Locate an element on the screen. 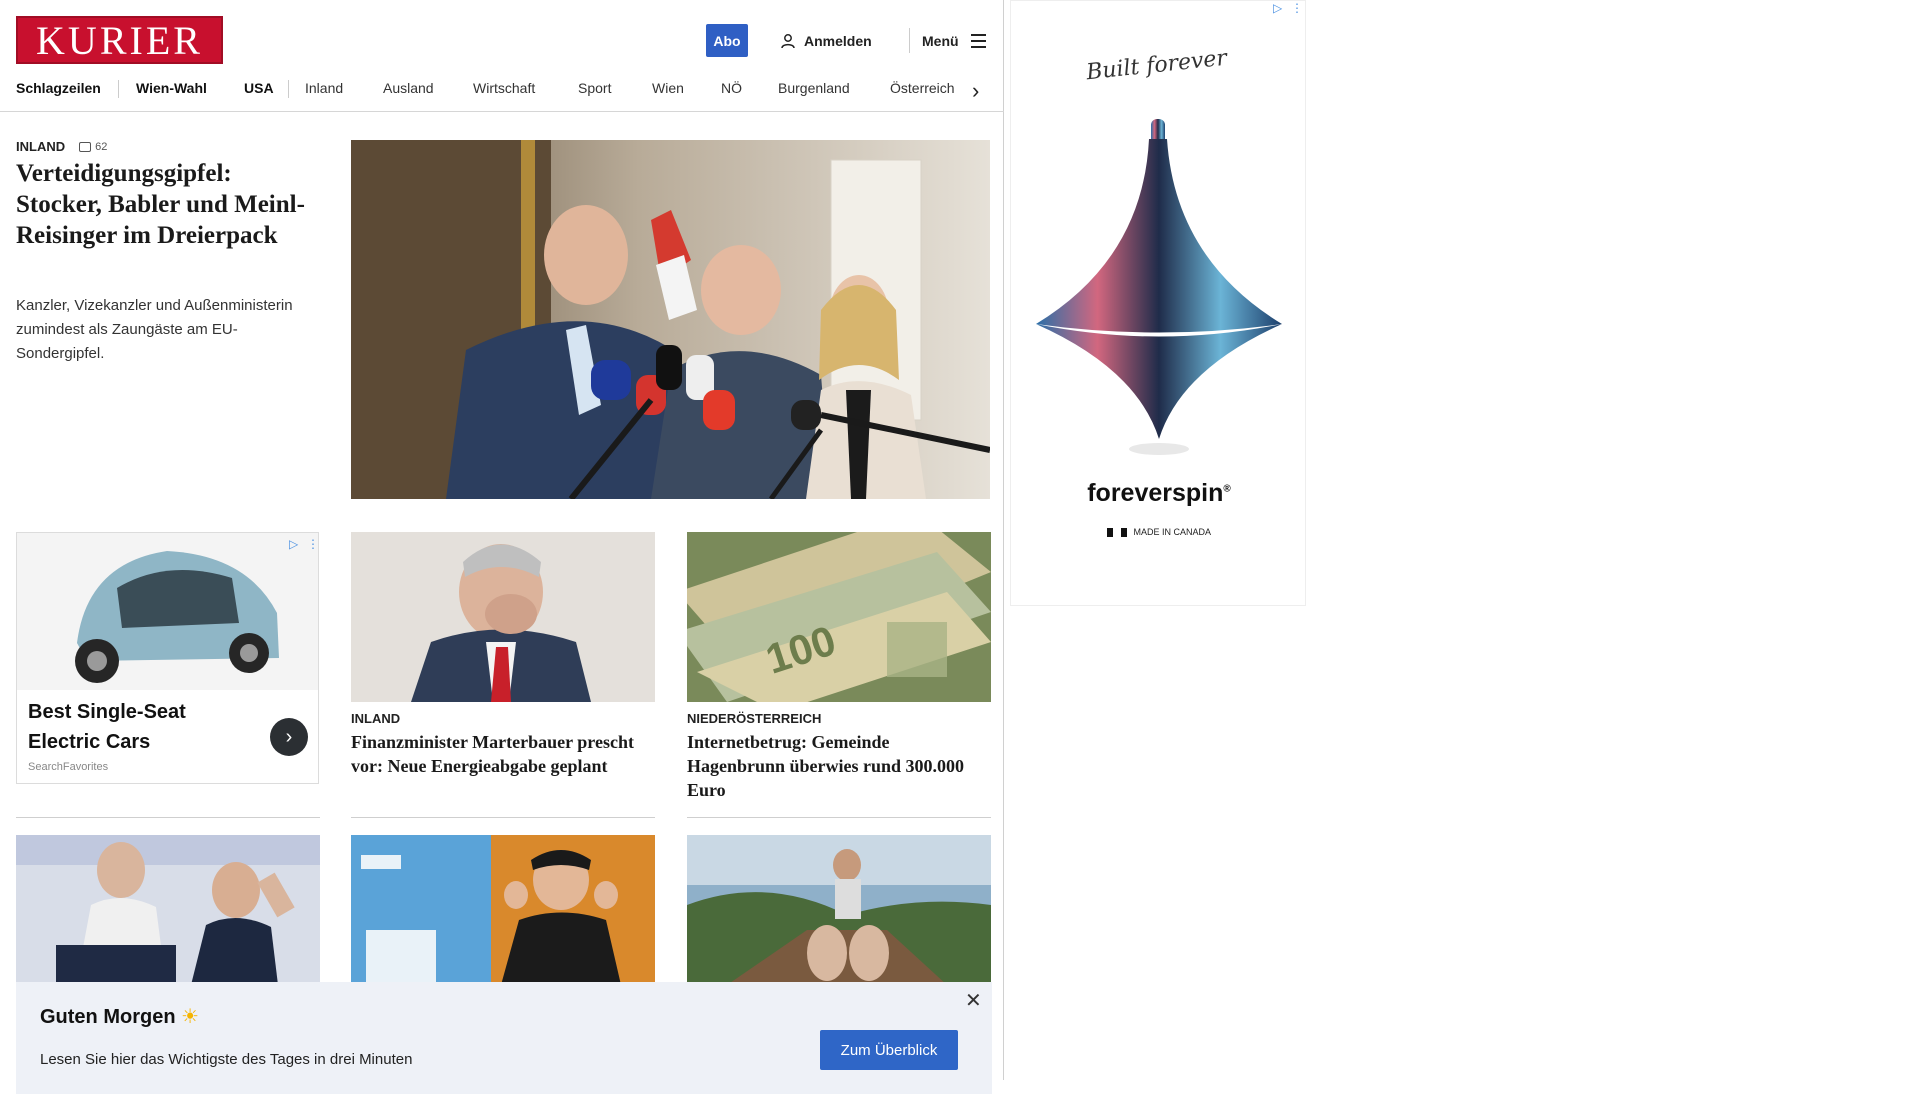  lead-kicker: INLAND is located at coordinates (40, 146).